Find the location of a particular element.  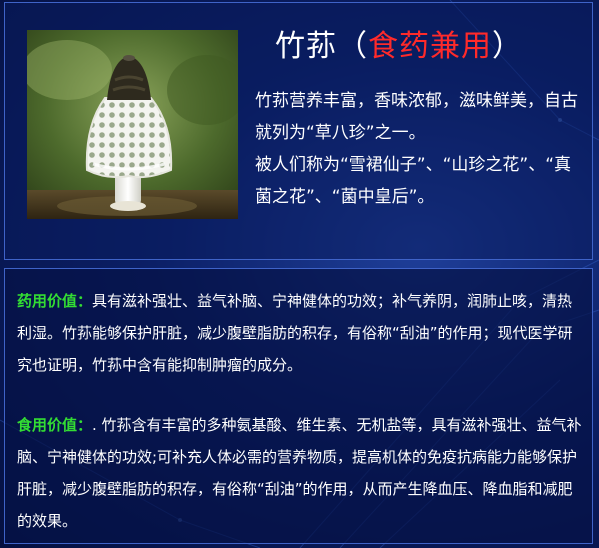

bamboo-fungus-photo is located at coordinates (132, 124).